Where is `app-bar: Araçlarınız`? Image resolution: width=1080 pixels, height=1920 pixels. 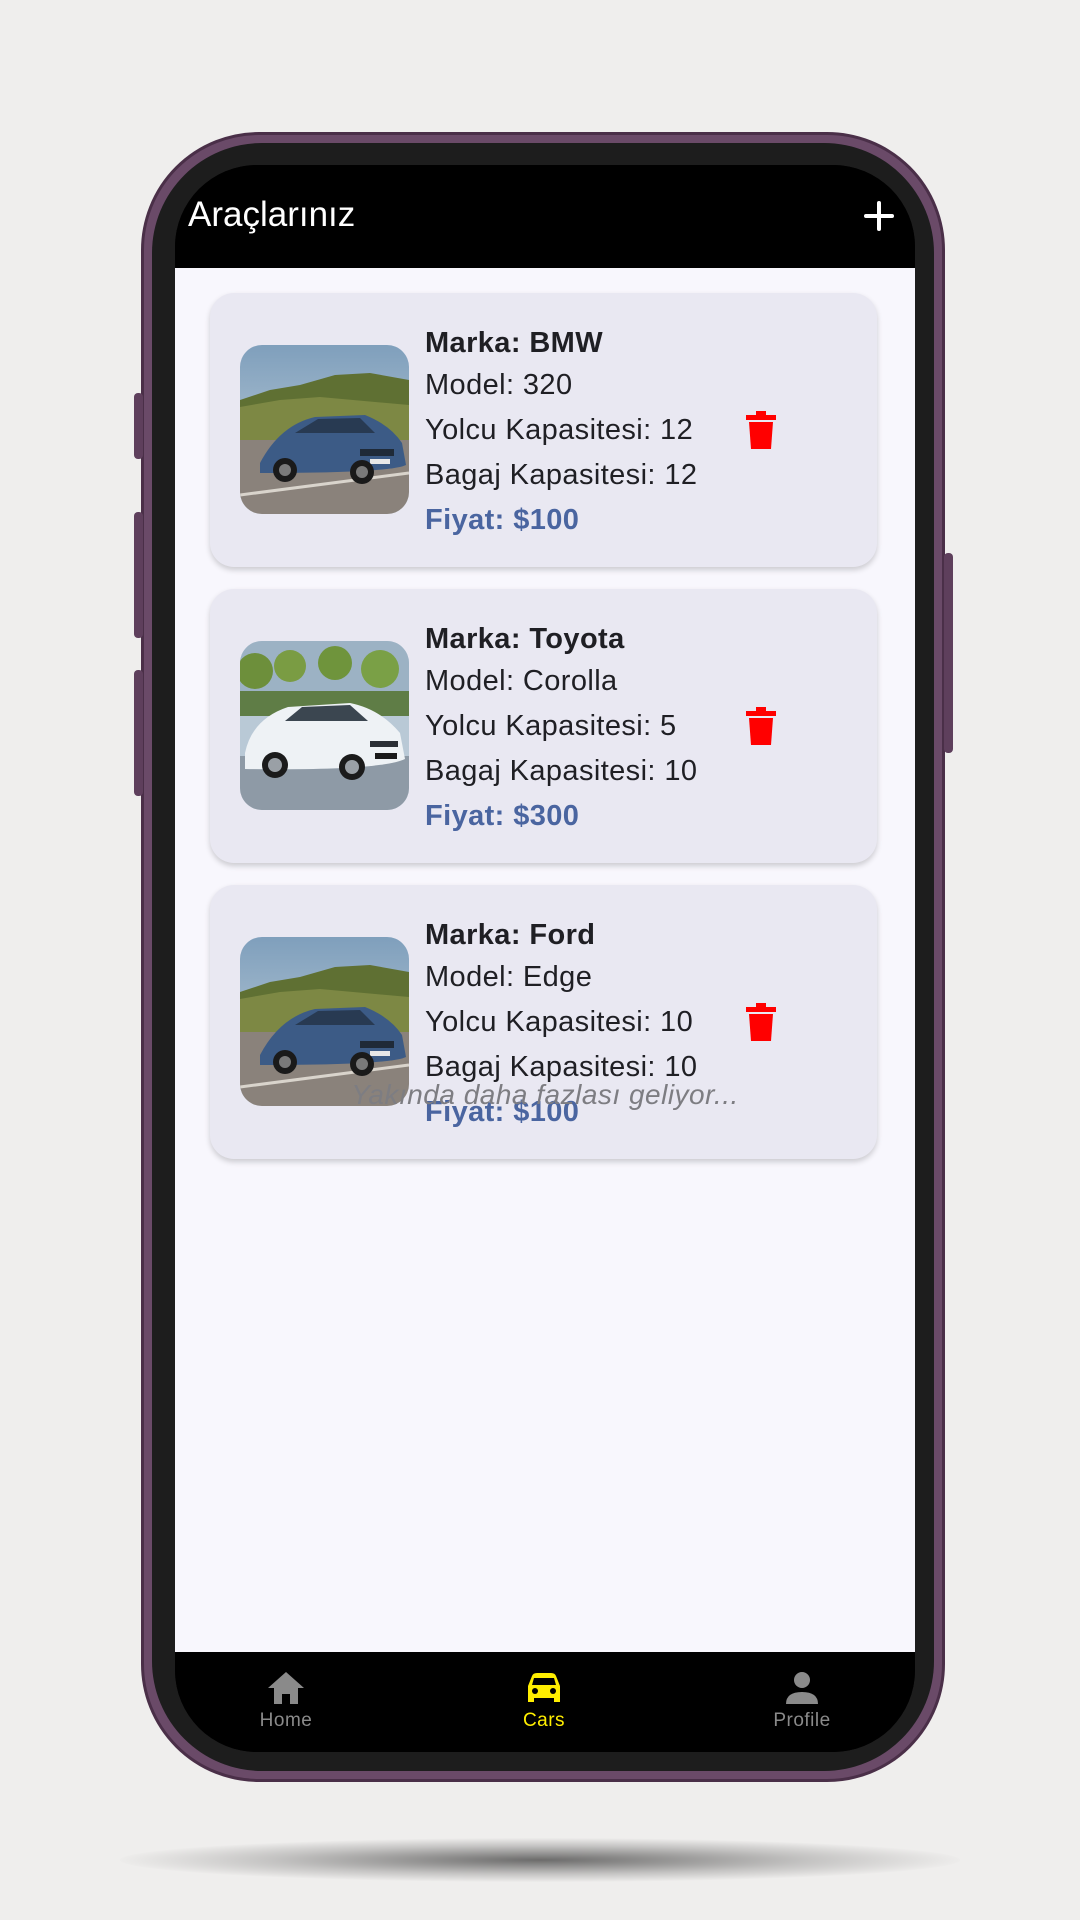 app-bar: Araçlarınız is located at coordinates (545, 216).